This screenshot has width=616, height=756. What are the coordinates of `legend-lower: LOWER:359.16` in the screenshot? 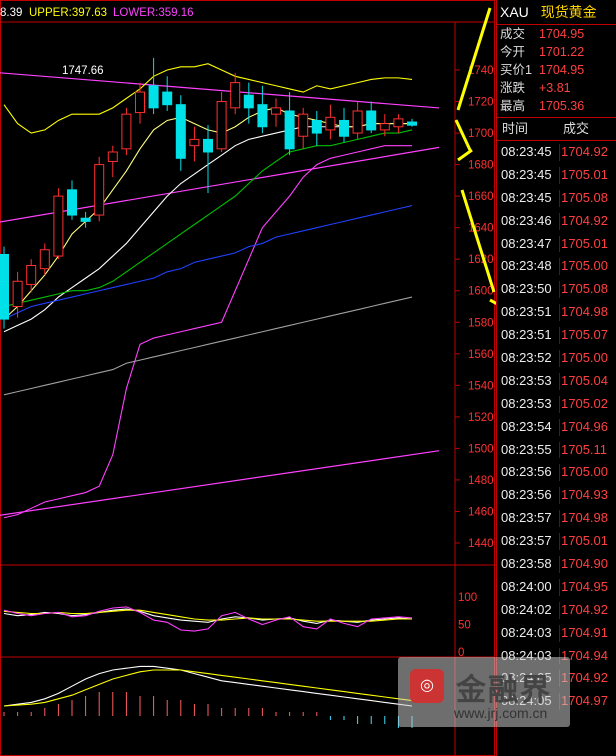 It's located at (153, 13).